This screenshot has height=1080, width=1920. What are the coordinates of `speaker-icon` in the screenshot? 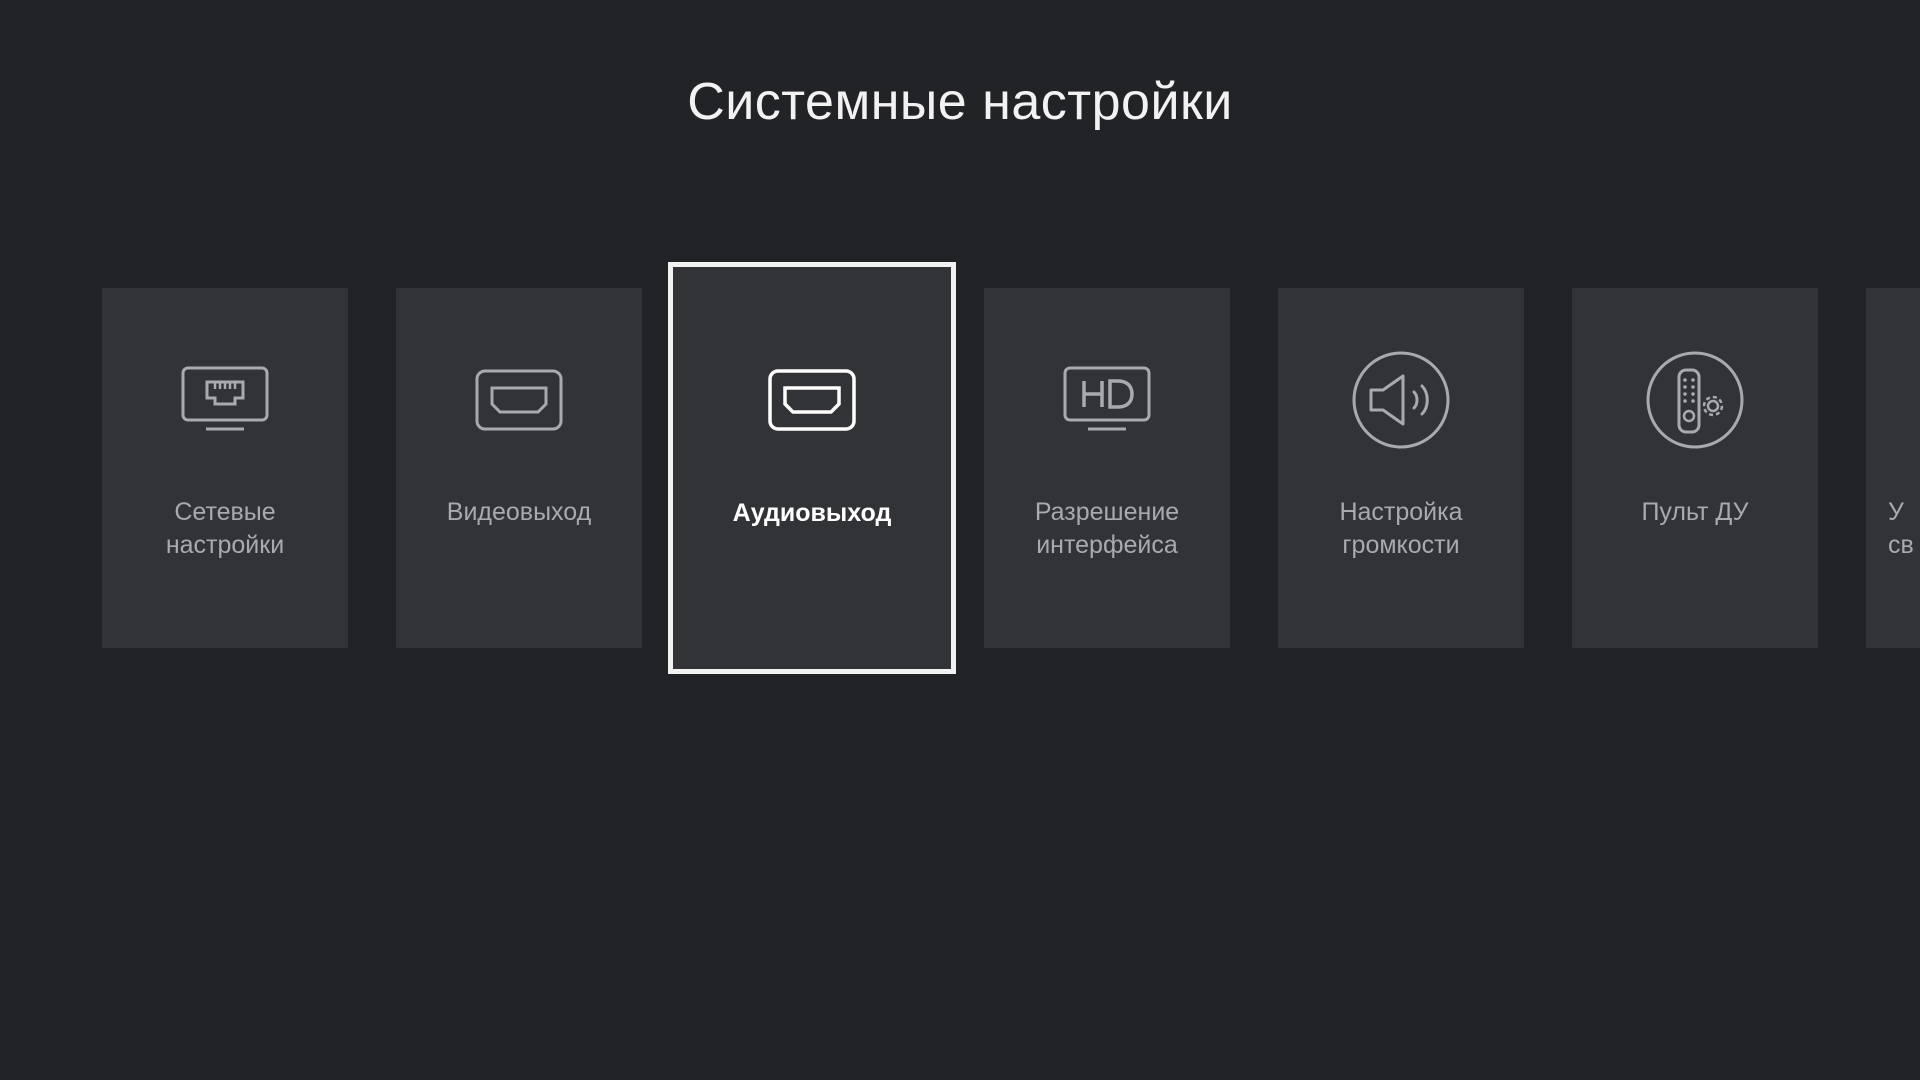 It's located at (1401, 400).